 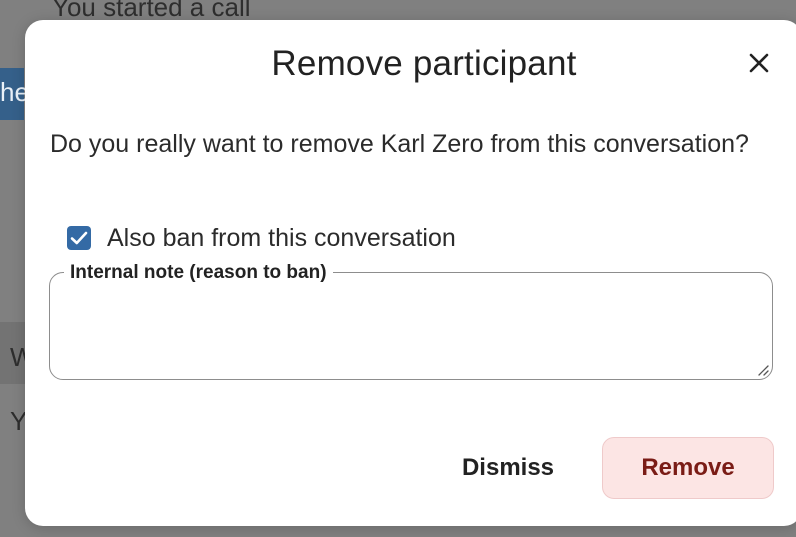 What do you see at coordinates (688, 468) in the screenshot?
I see `remove-button: Remove` at bounding box center [688, 468].